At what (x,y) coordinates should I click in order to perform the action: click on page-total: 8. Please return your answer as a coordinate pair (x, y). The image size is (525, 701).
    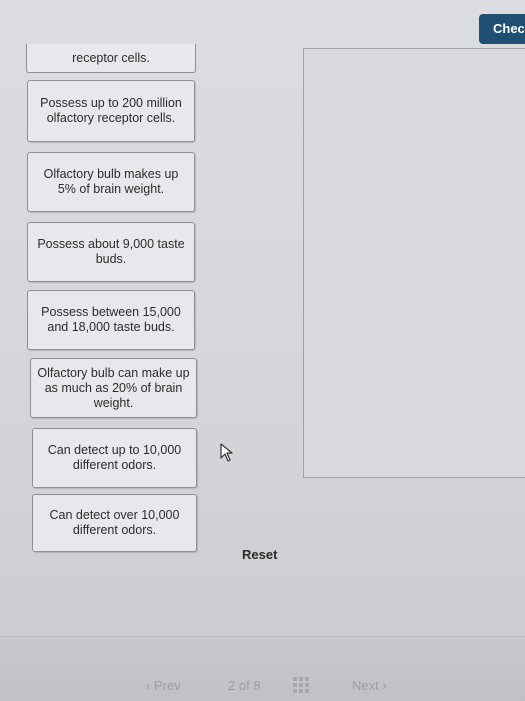
    Looking at the image, I should click on (257, 685).